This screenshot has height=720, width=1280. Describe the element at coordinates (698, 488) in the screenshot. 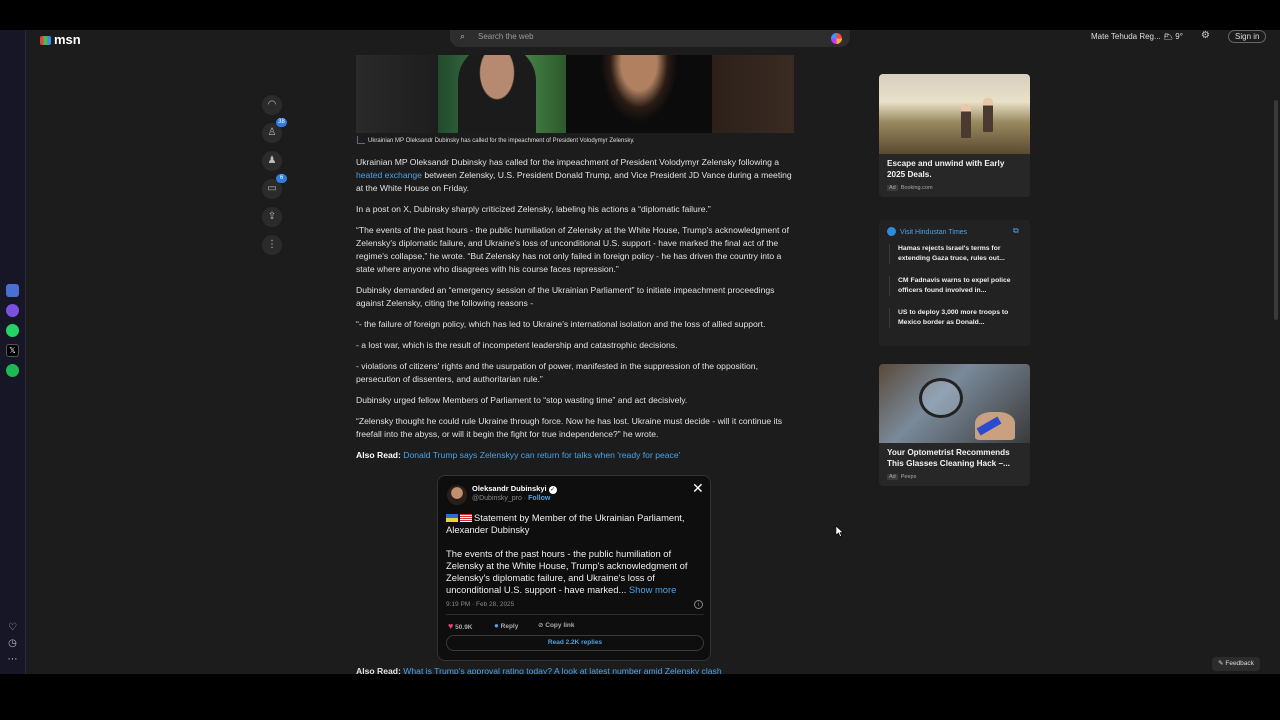

I see `x-logo-icon: ✕` at that location.